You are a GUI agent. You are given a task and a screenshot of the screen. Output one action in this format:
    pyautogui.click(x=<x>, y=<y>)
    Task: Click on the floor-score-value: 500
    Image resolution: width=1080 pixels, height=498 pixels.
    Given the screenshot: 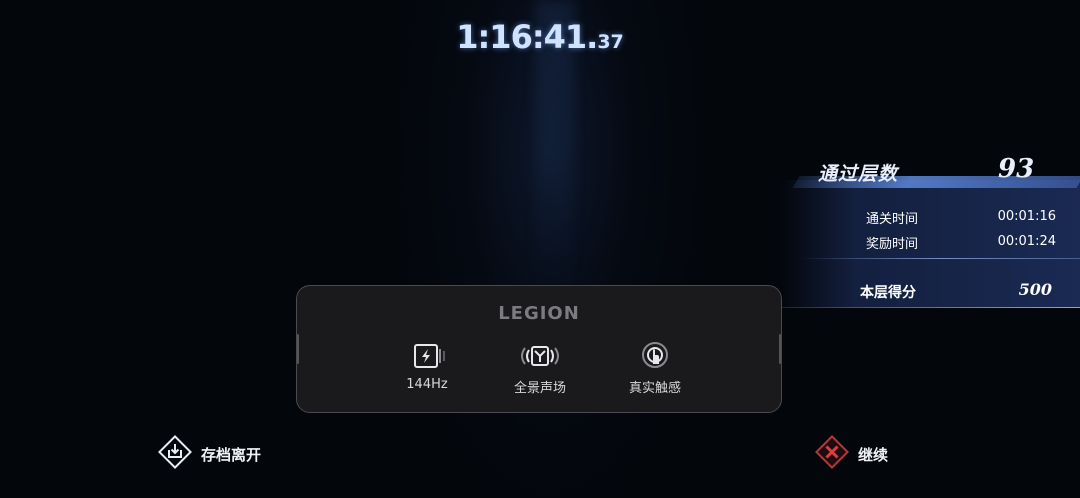 What is the action you would take?
    pyautogui.click(x=1035, y=289)
    